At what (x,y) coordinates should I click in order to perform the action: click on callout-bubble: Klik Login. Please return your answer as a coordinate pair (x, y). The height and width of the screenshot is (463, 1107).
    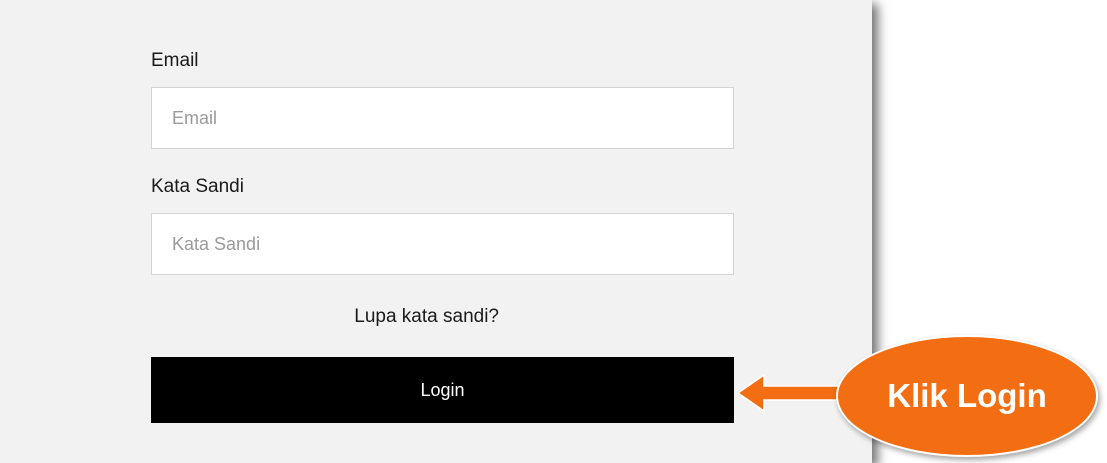
    Looking at the image, I should click on (967, 396).